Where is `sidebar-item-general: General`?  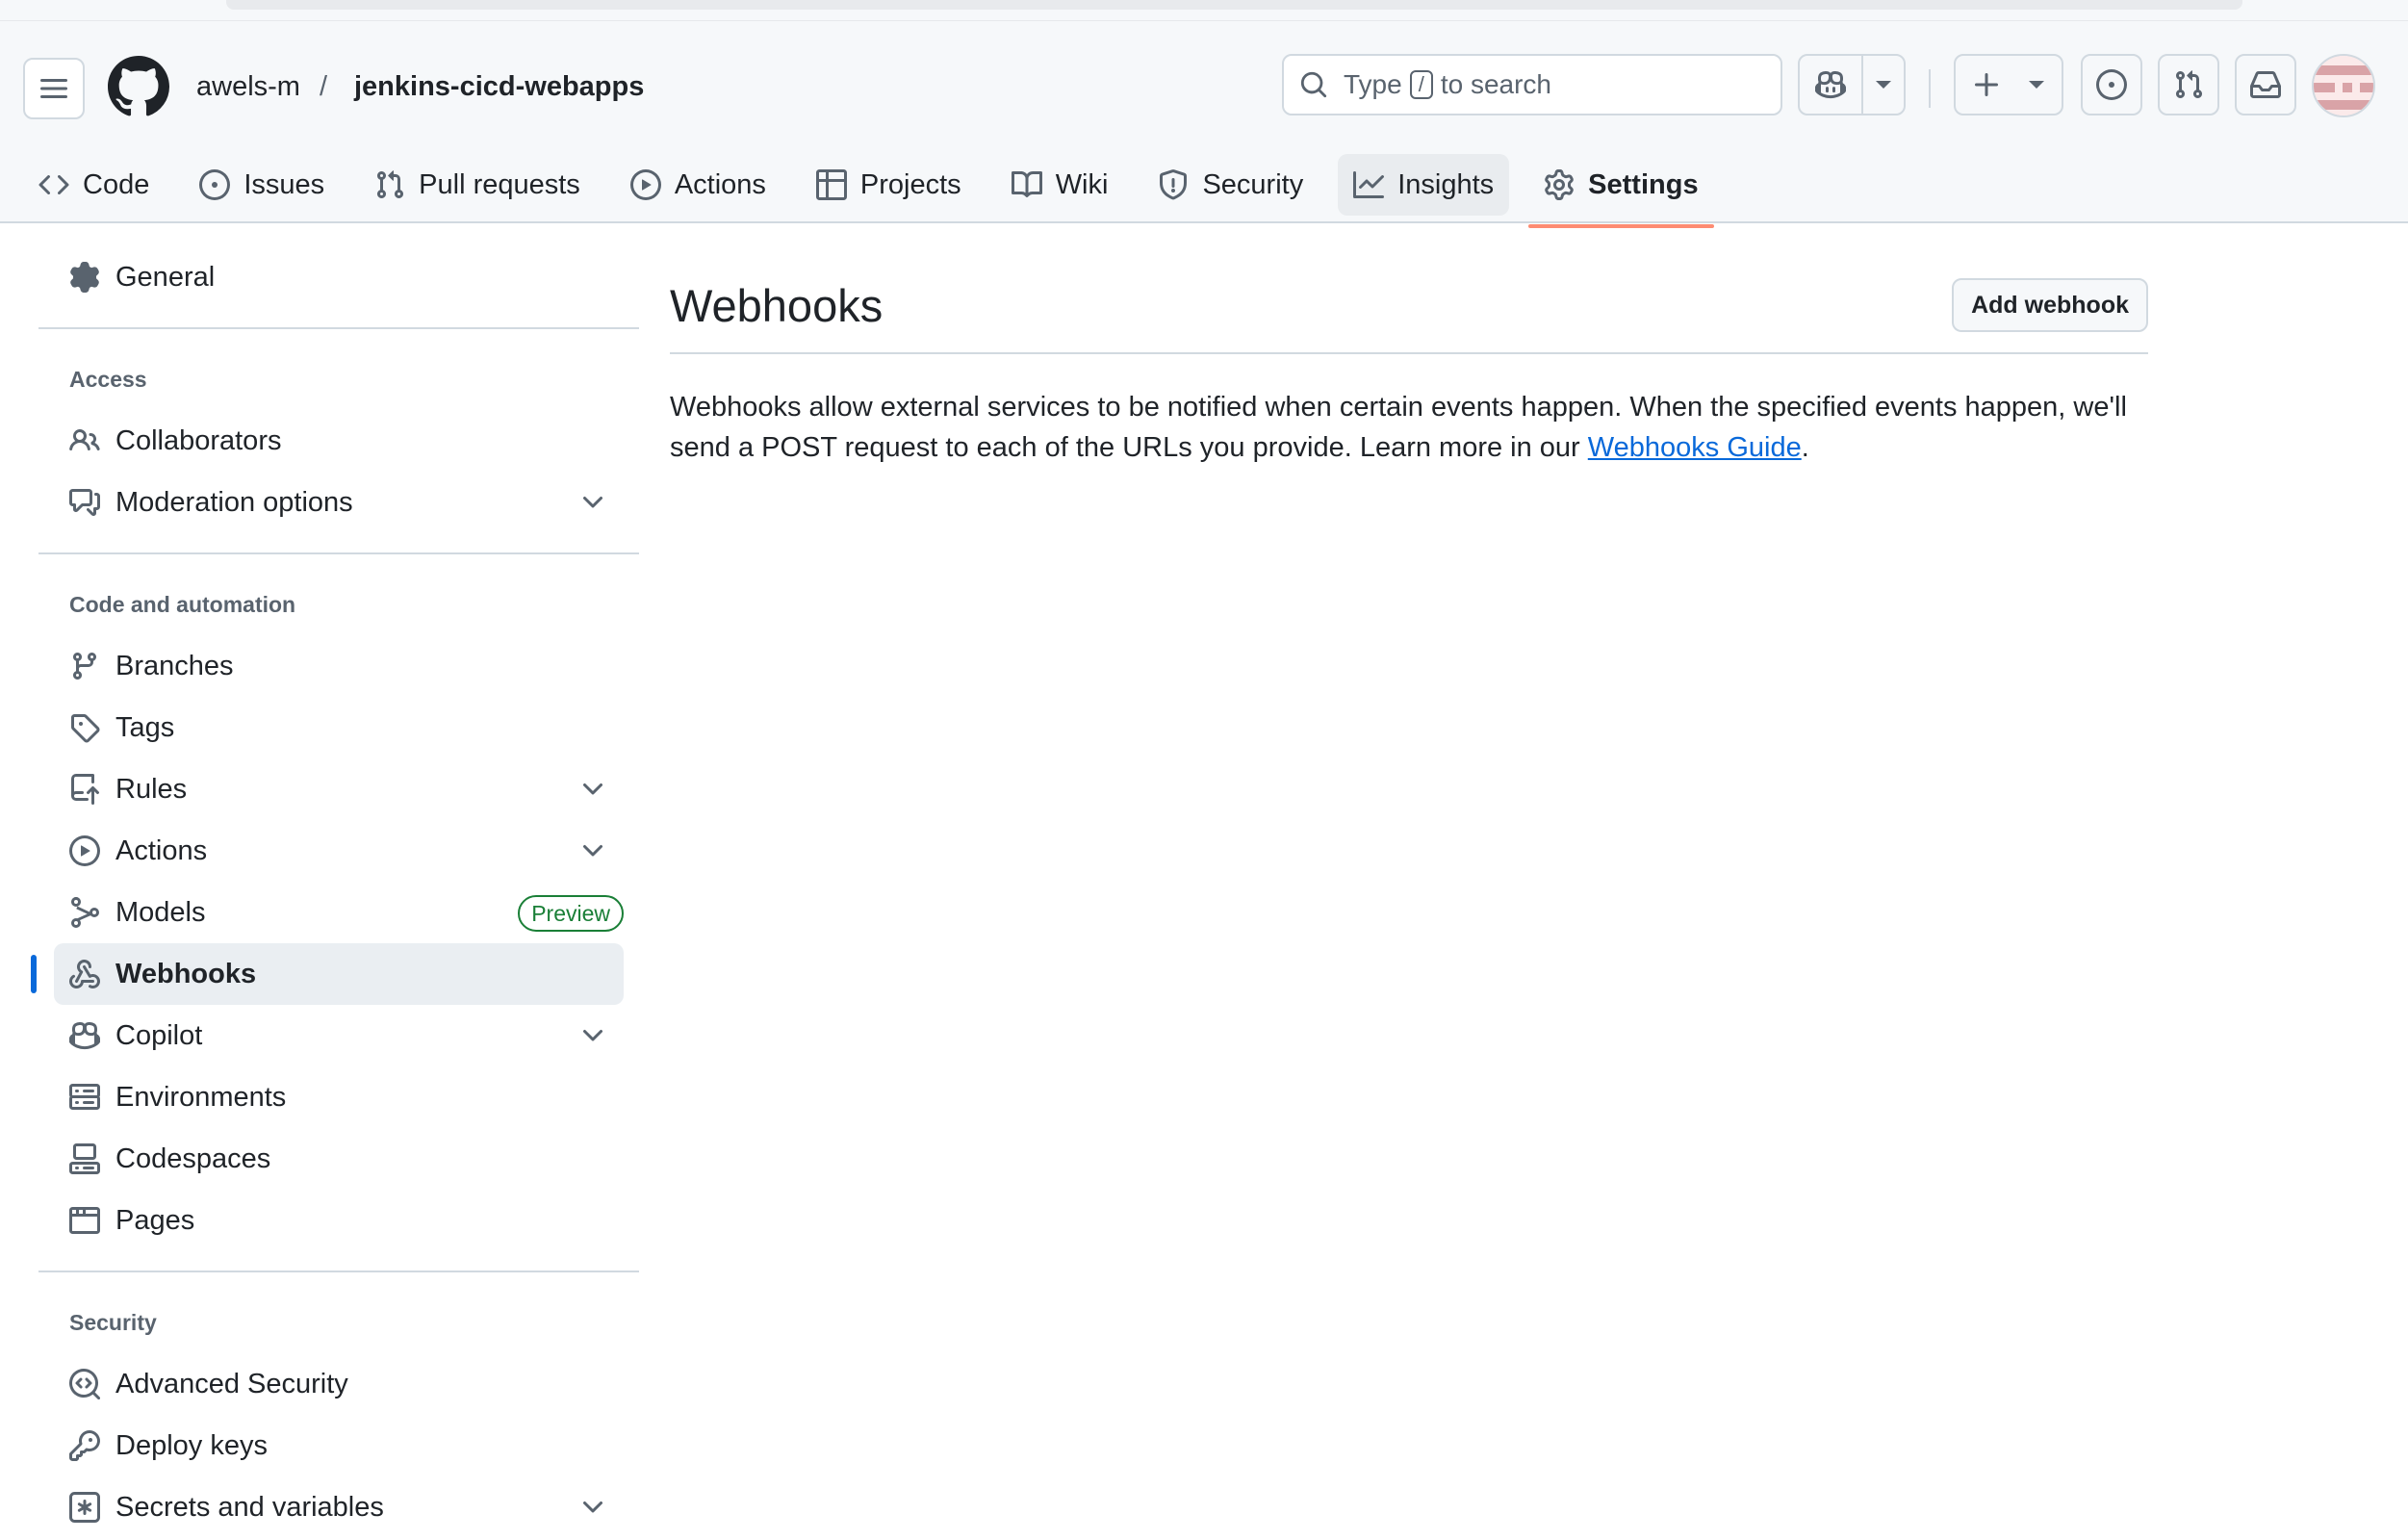
sidebar-item-general: General is located at coordinates (338, 277).